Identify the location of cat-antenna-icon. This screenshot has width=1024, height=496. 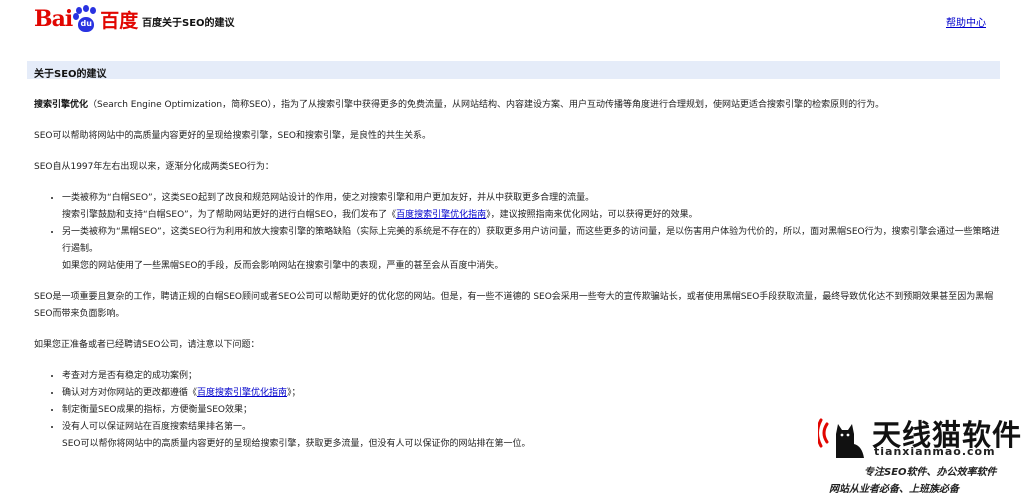
(841, 438).